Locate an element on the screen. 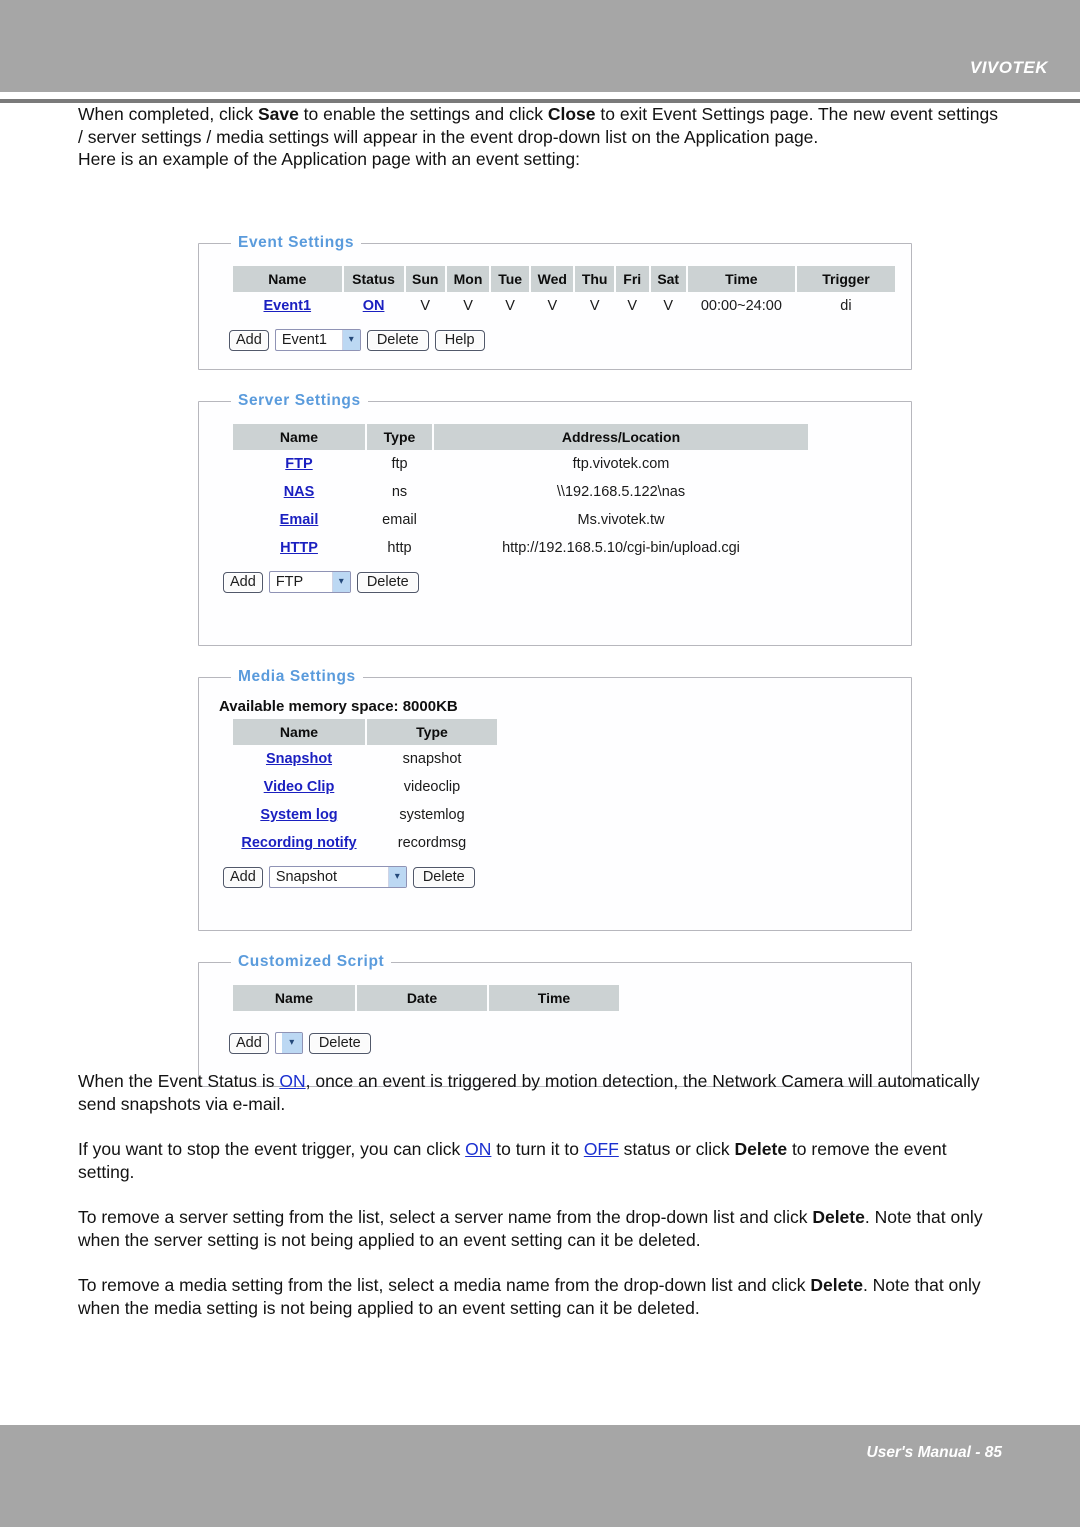  intro-text-b: to enable the settings and click is located at coordinates (423, 114).